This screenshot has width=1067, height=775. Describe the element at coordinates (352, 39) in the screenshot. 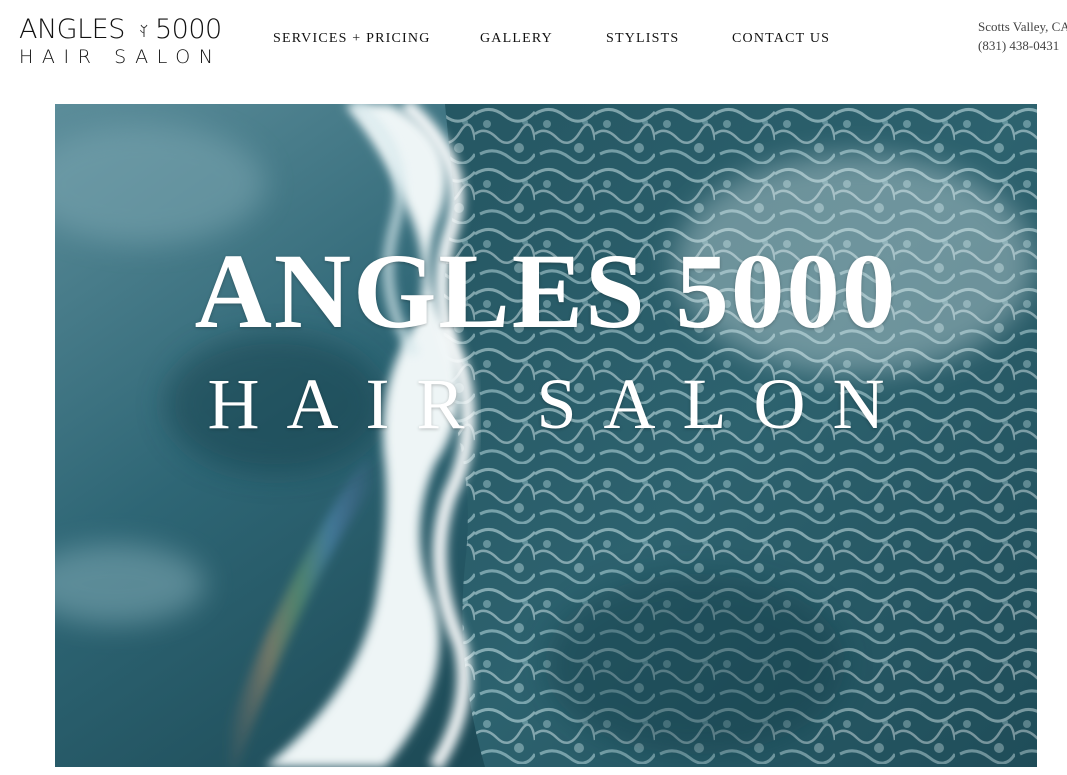

I see `nav-services-pricing: SERVICES + PRICING` at that location.